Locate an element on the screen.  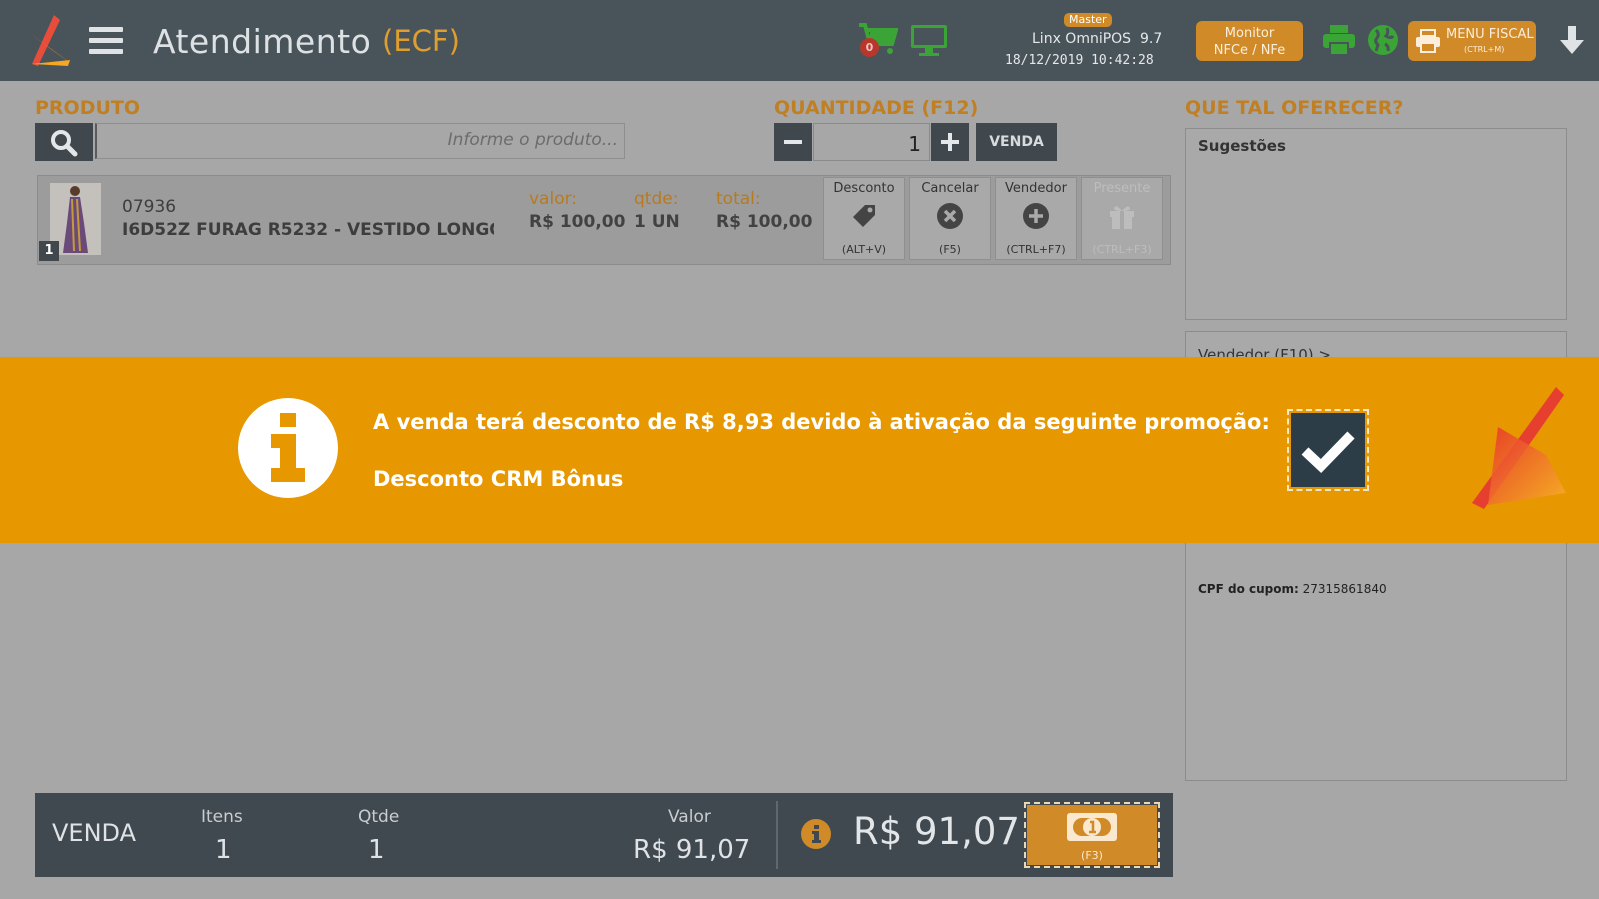
menu-fiscal-label: MENU FISCAL is located at coordinates (1490, 34).